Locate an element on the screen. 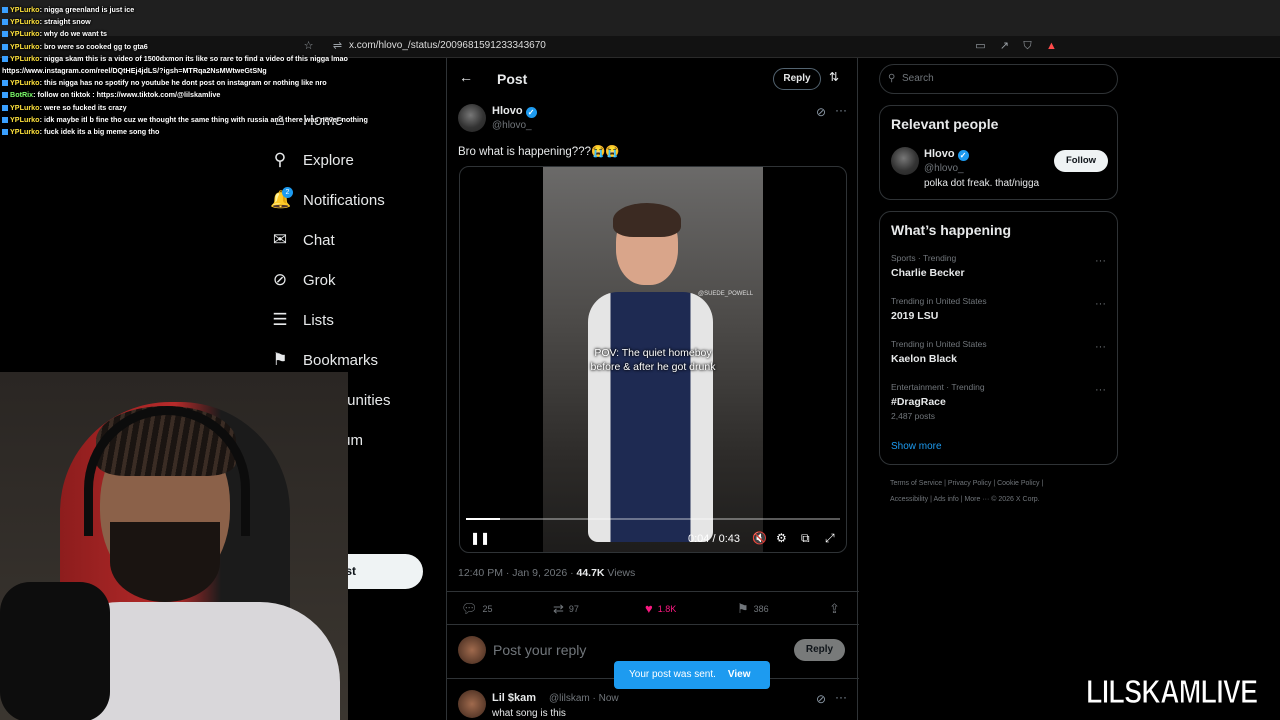 The width and height of the screenshot is (1280, 720). video-progress-fill is located at coordinates (483, 519).